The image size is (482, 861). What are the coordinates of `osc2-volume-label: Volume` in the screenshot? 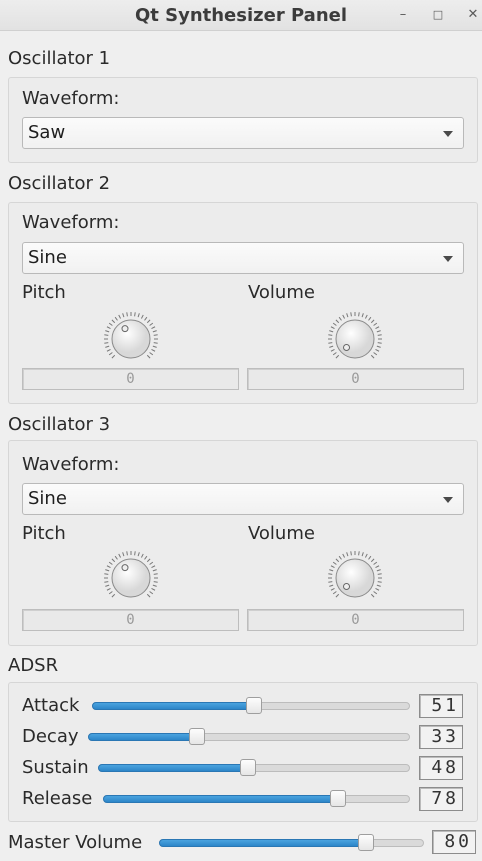 It's located at (281, 292).